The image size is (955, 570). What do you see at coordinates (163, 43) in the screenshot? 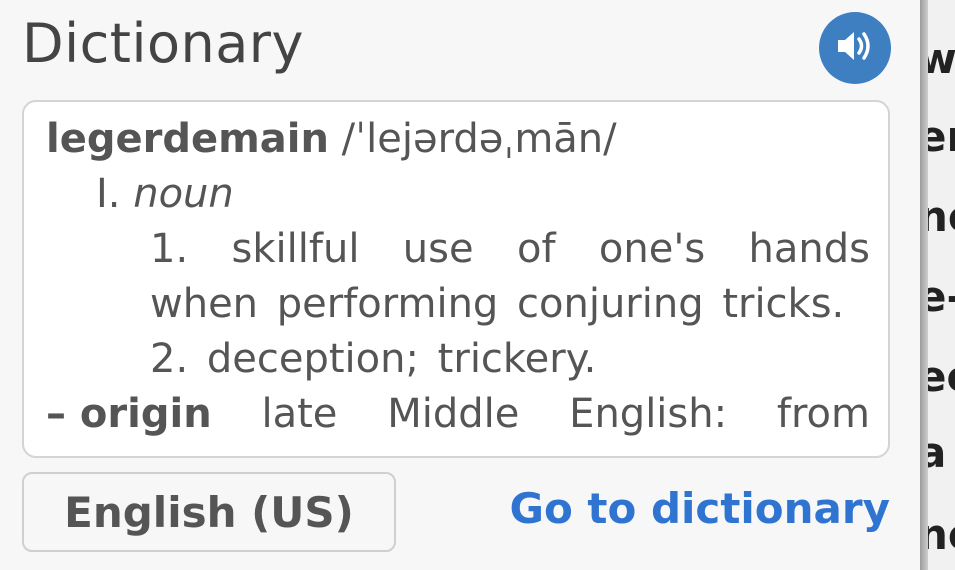
I see `popup-title: Dictionary` at bounding box center [163, 43].